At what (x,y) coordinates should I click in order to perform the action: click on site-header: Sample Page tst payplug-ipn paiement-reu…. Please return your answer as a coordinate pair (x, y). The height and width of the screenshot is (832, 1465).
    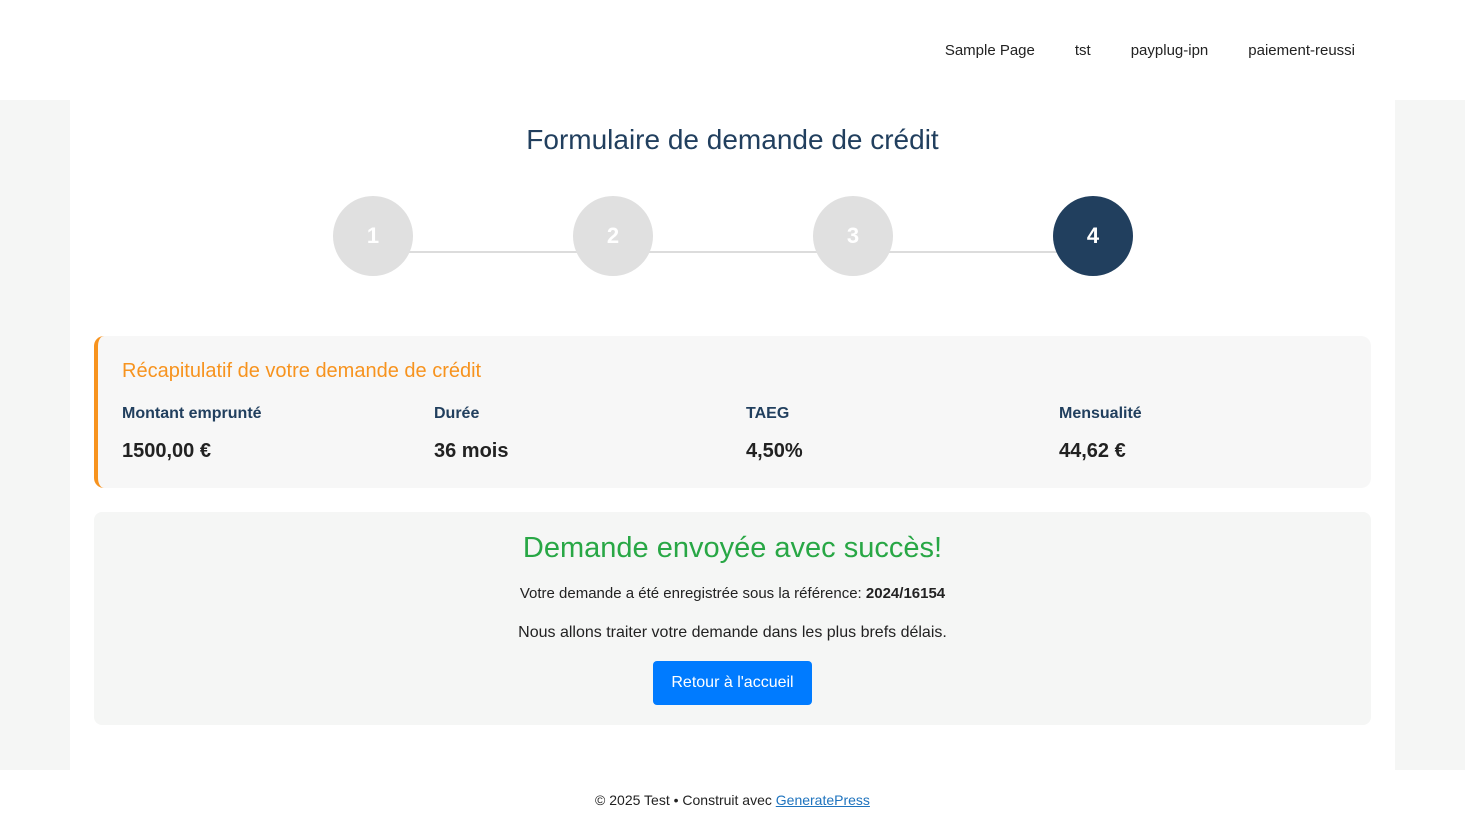
    Looking at the image, I should click on (732, 50).